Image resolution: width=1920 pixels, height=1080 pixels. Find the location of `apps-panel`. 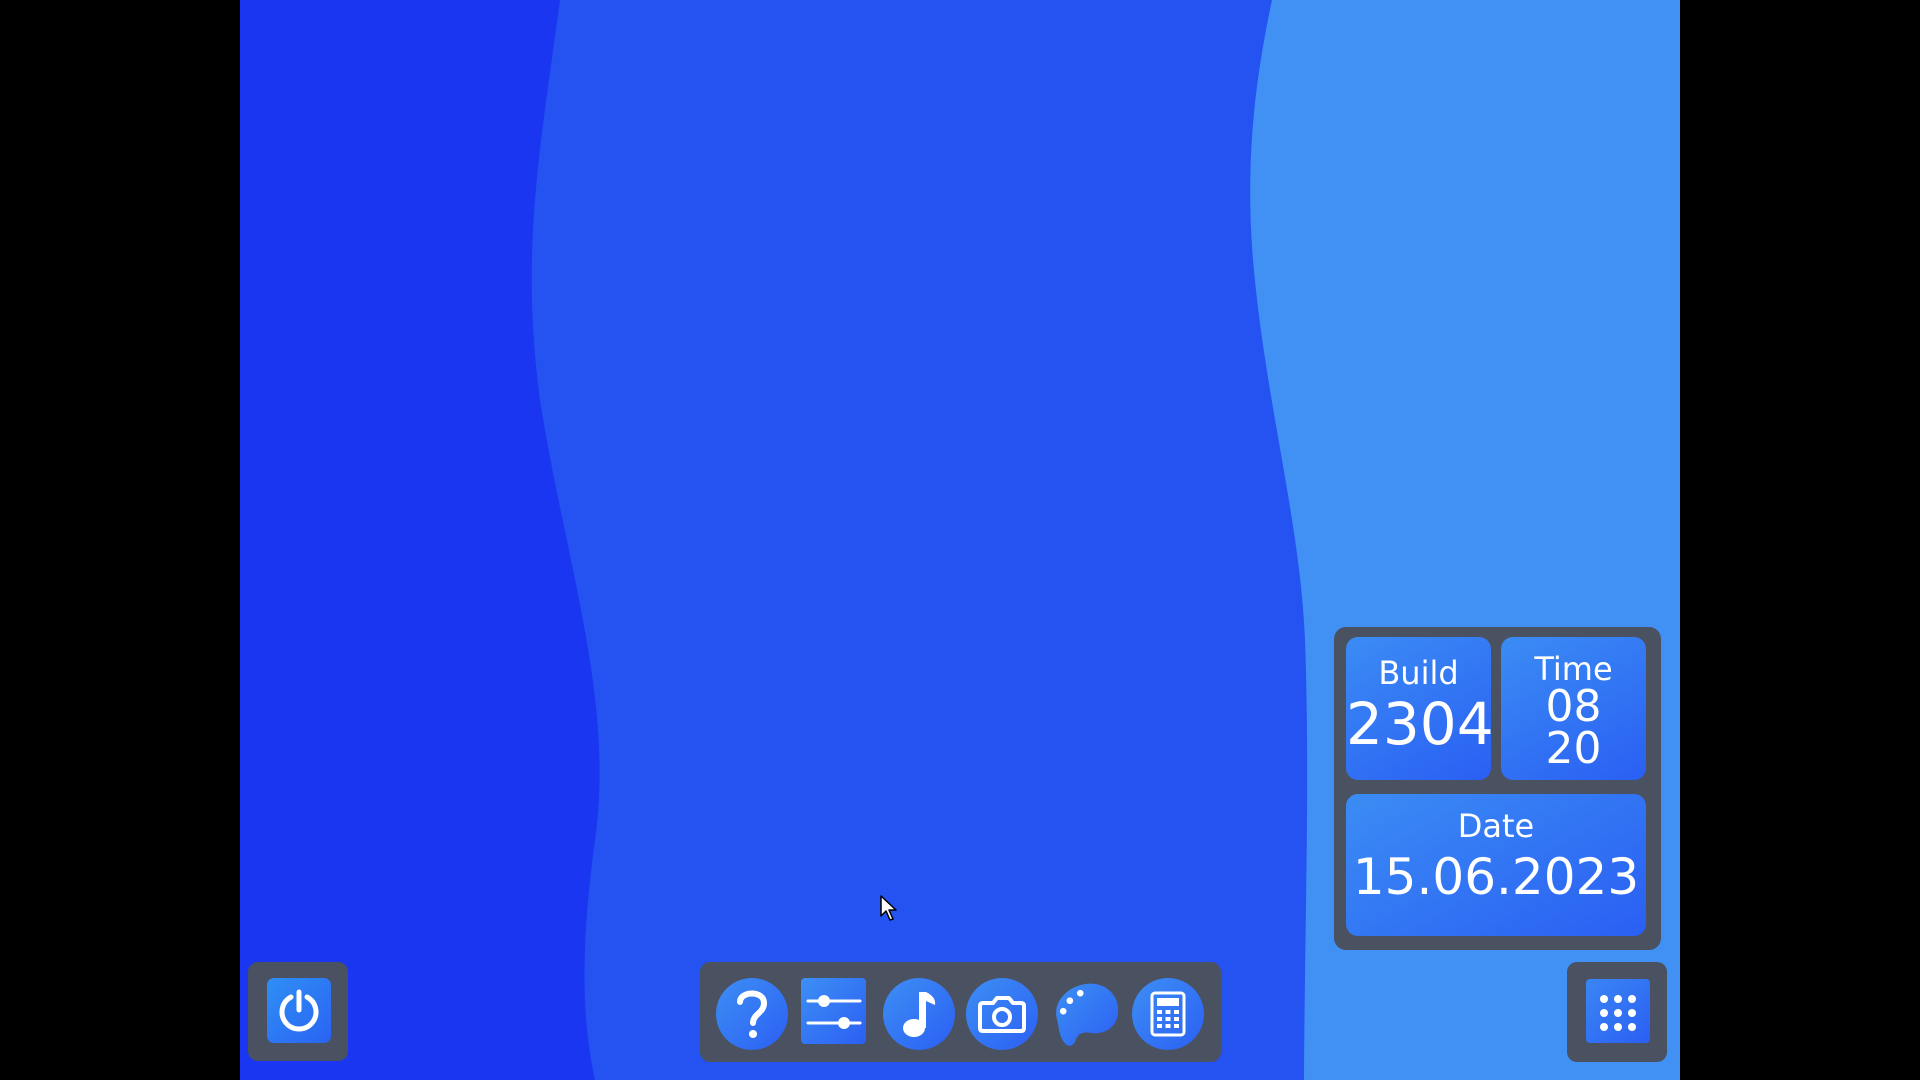

apps-panel is located at coordinates (1617, 1012).